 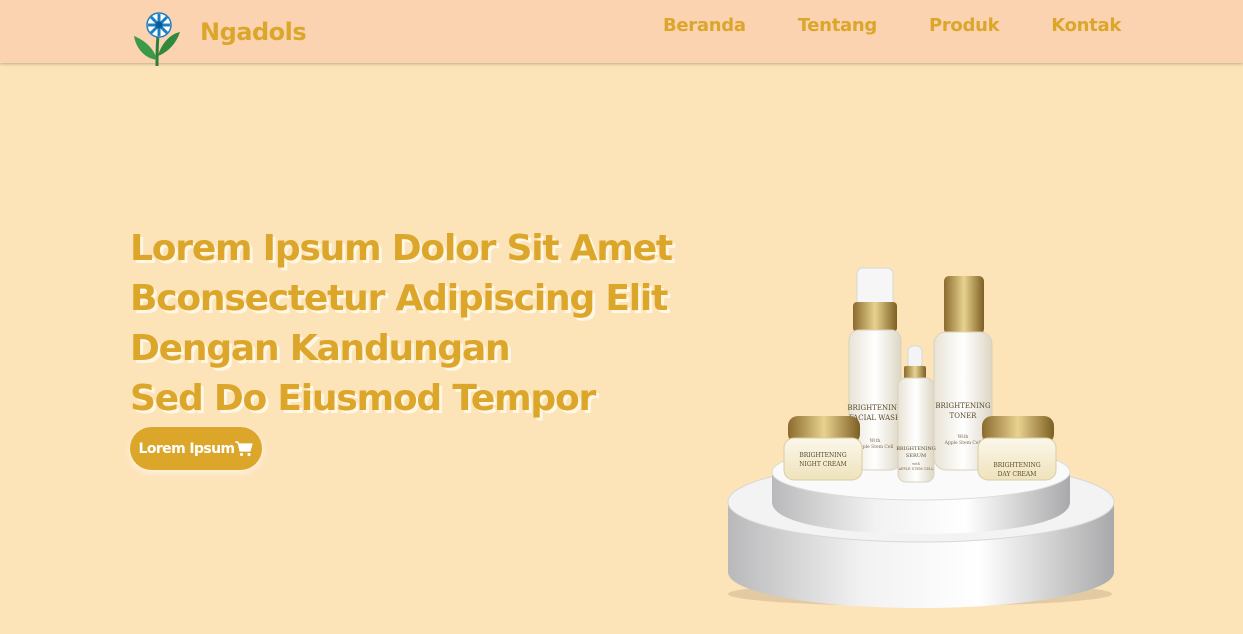 I want to click on navbar: Ngadols Beranda Tentang Produk Kontak, so click(x=621, y=33).